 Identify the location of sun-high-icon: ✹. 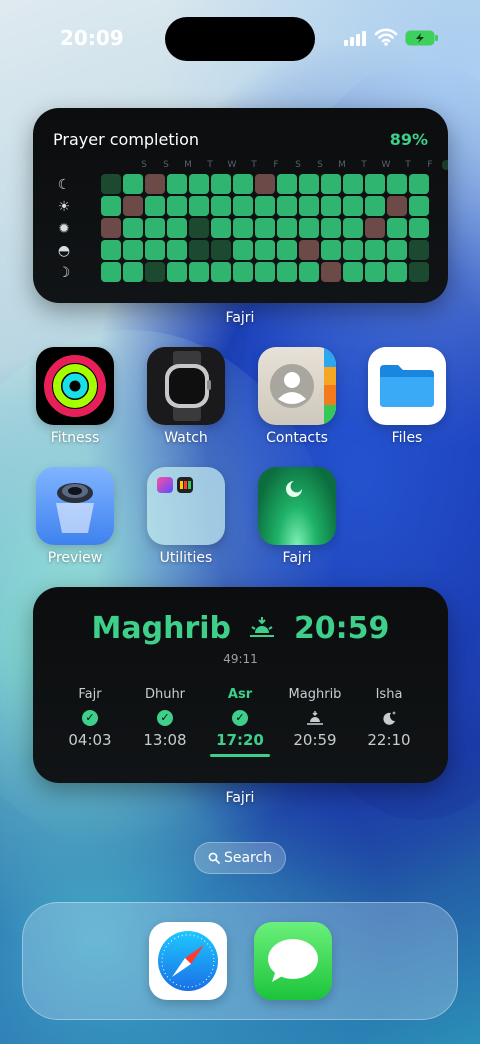
(64, 229).